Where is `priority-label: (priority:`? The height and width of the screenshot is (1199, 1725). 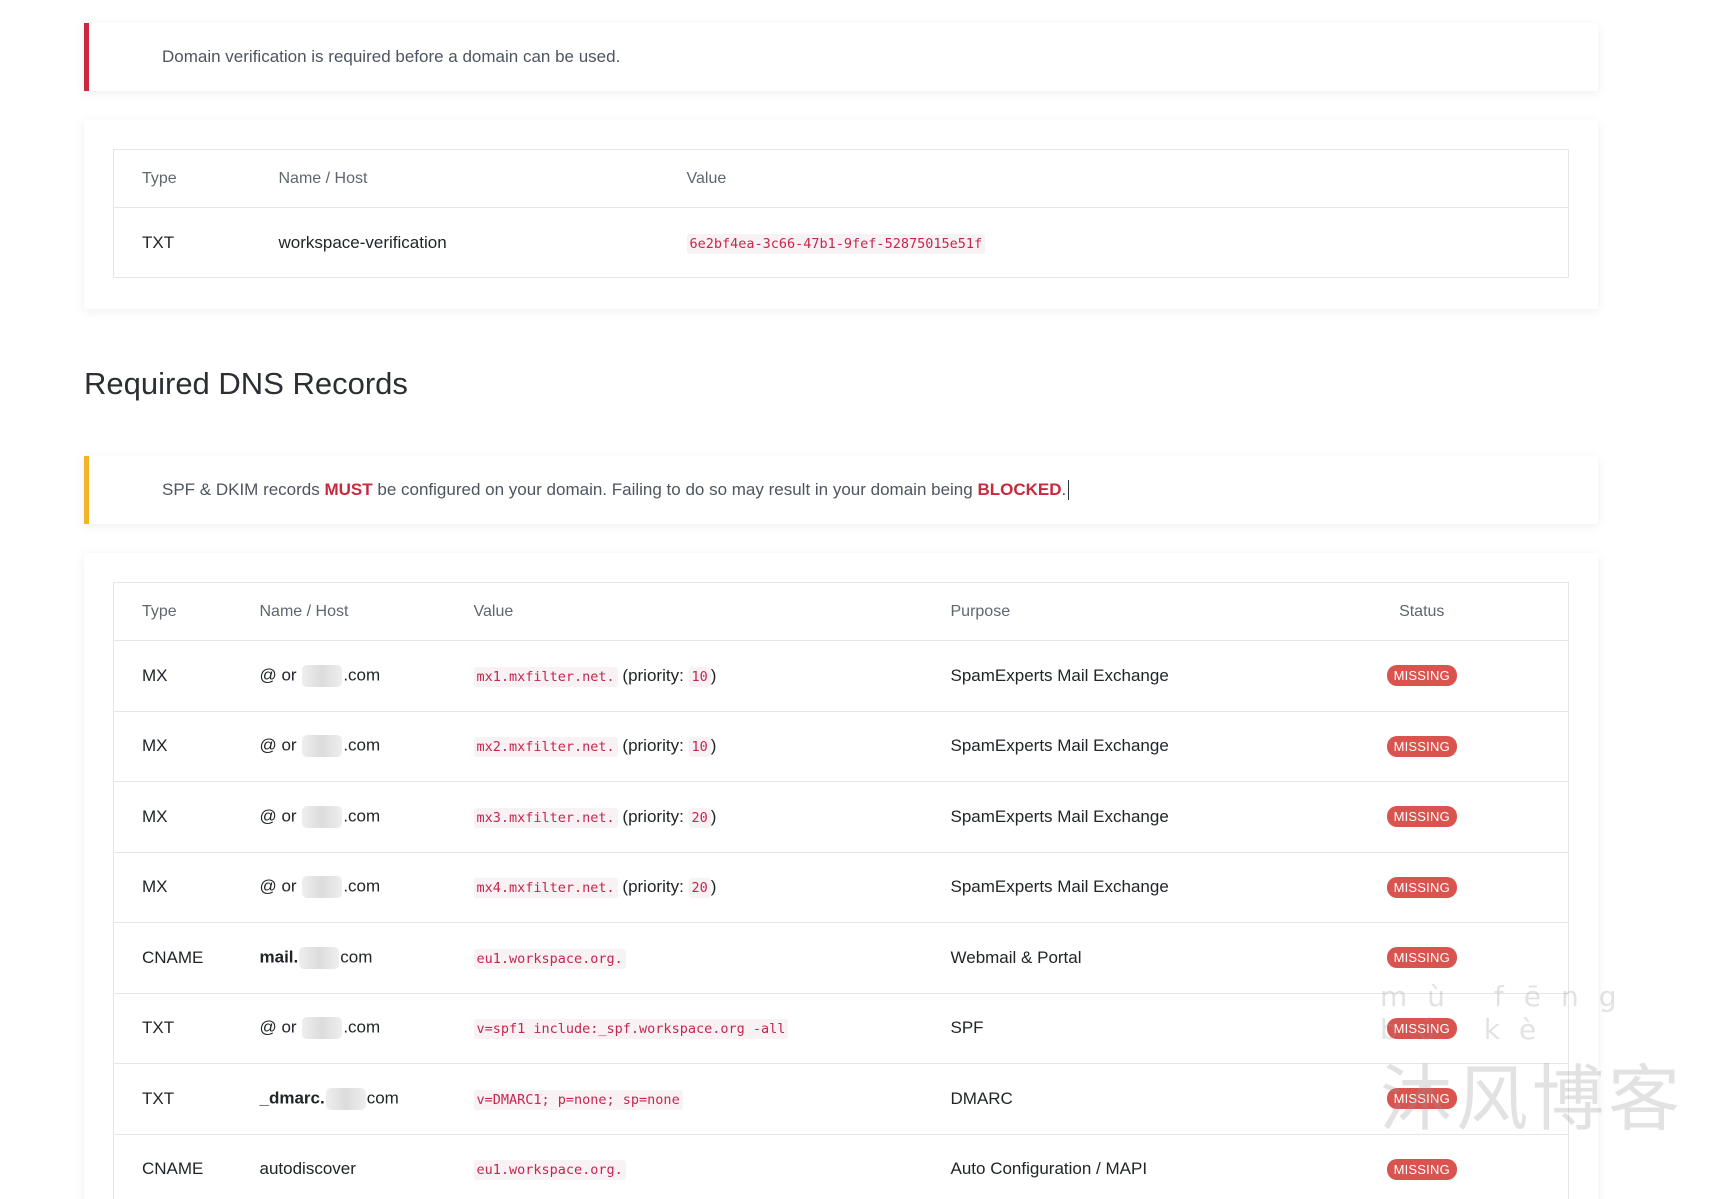 priority-label: (priority: is located at coordinates (655, 816).